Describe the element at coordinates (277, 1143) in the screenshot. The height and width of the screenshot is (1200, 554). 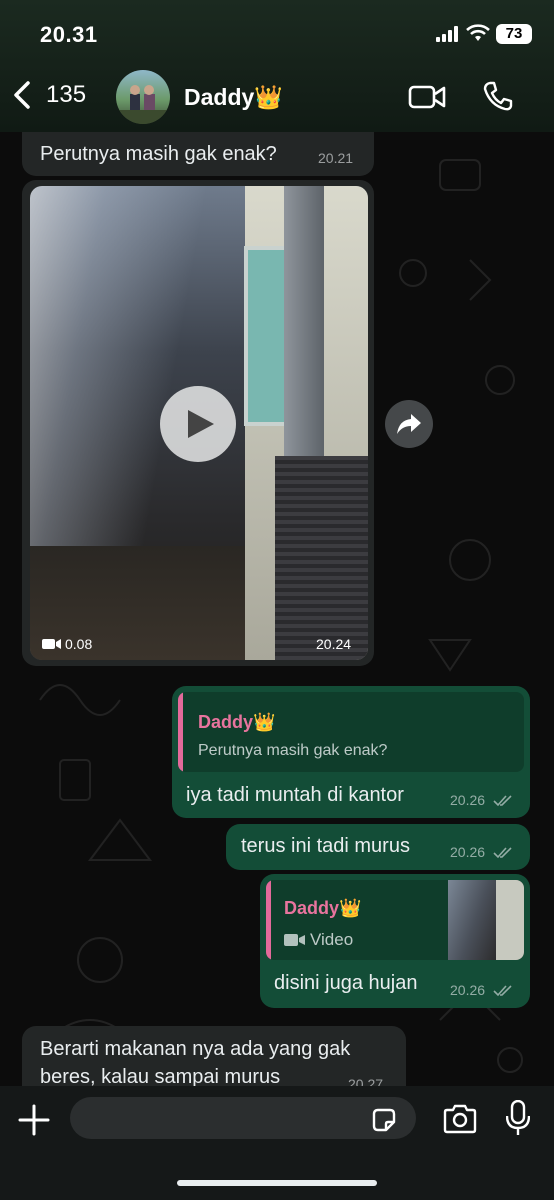
I see `composer-bar` at that location.